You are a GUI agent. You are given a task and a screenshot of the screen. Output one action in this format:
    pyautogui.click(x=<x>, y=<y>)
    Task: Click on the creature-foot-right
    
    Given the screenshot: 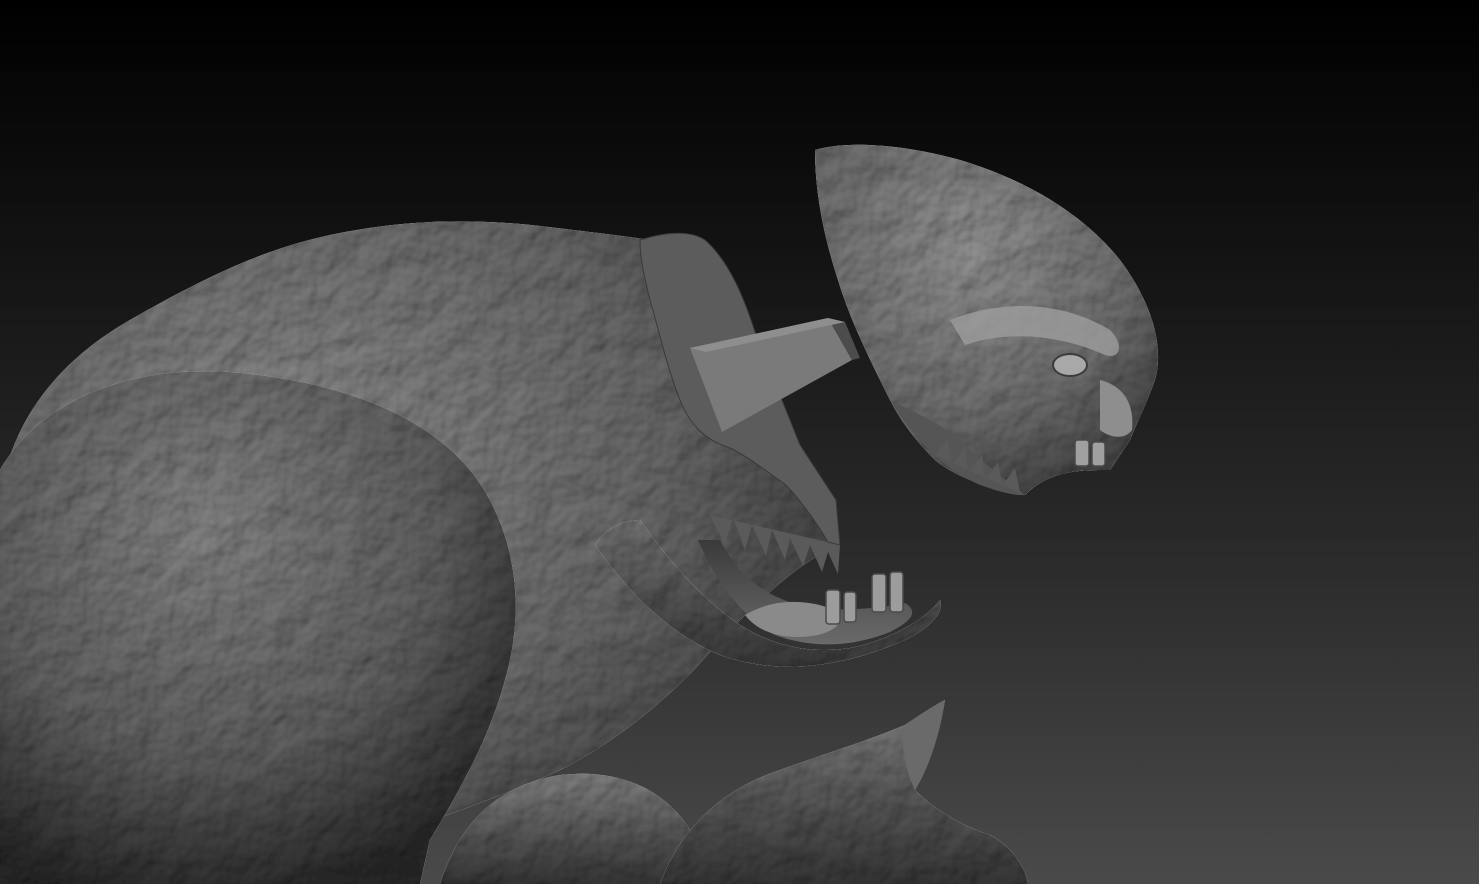 What is the action you would take?
    pyautogui.click(x=844, y=792)
    